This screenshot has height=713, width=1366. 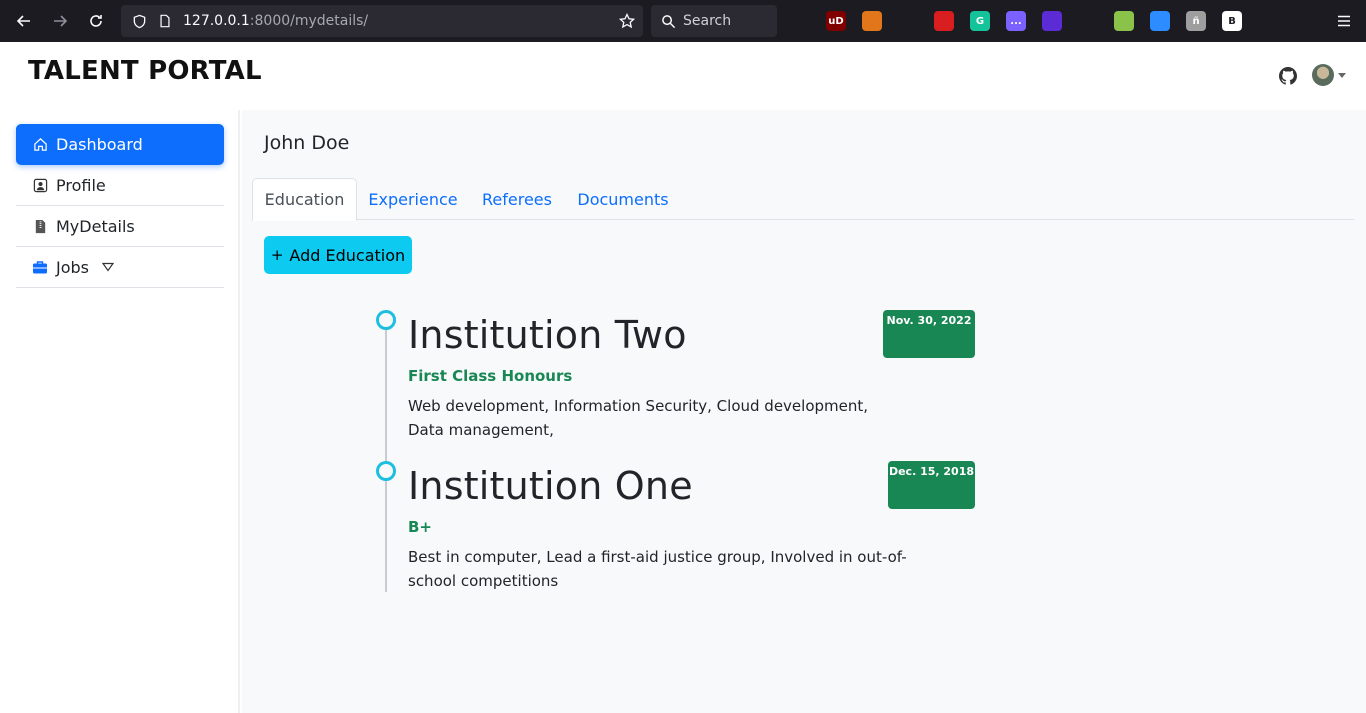 What do you see at coordinates (40, 226) in the screenshot?
I see `file-icon` at bounding box center [40, 226].